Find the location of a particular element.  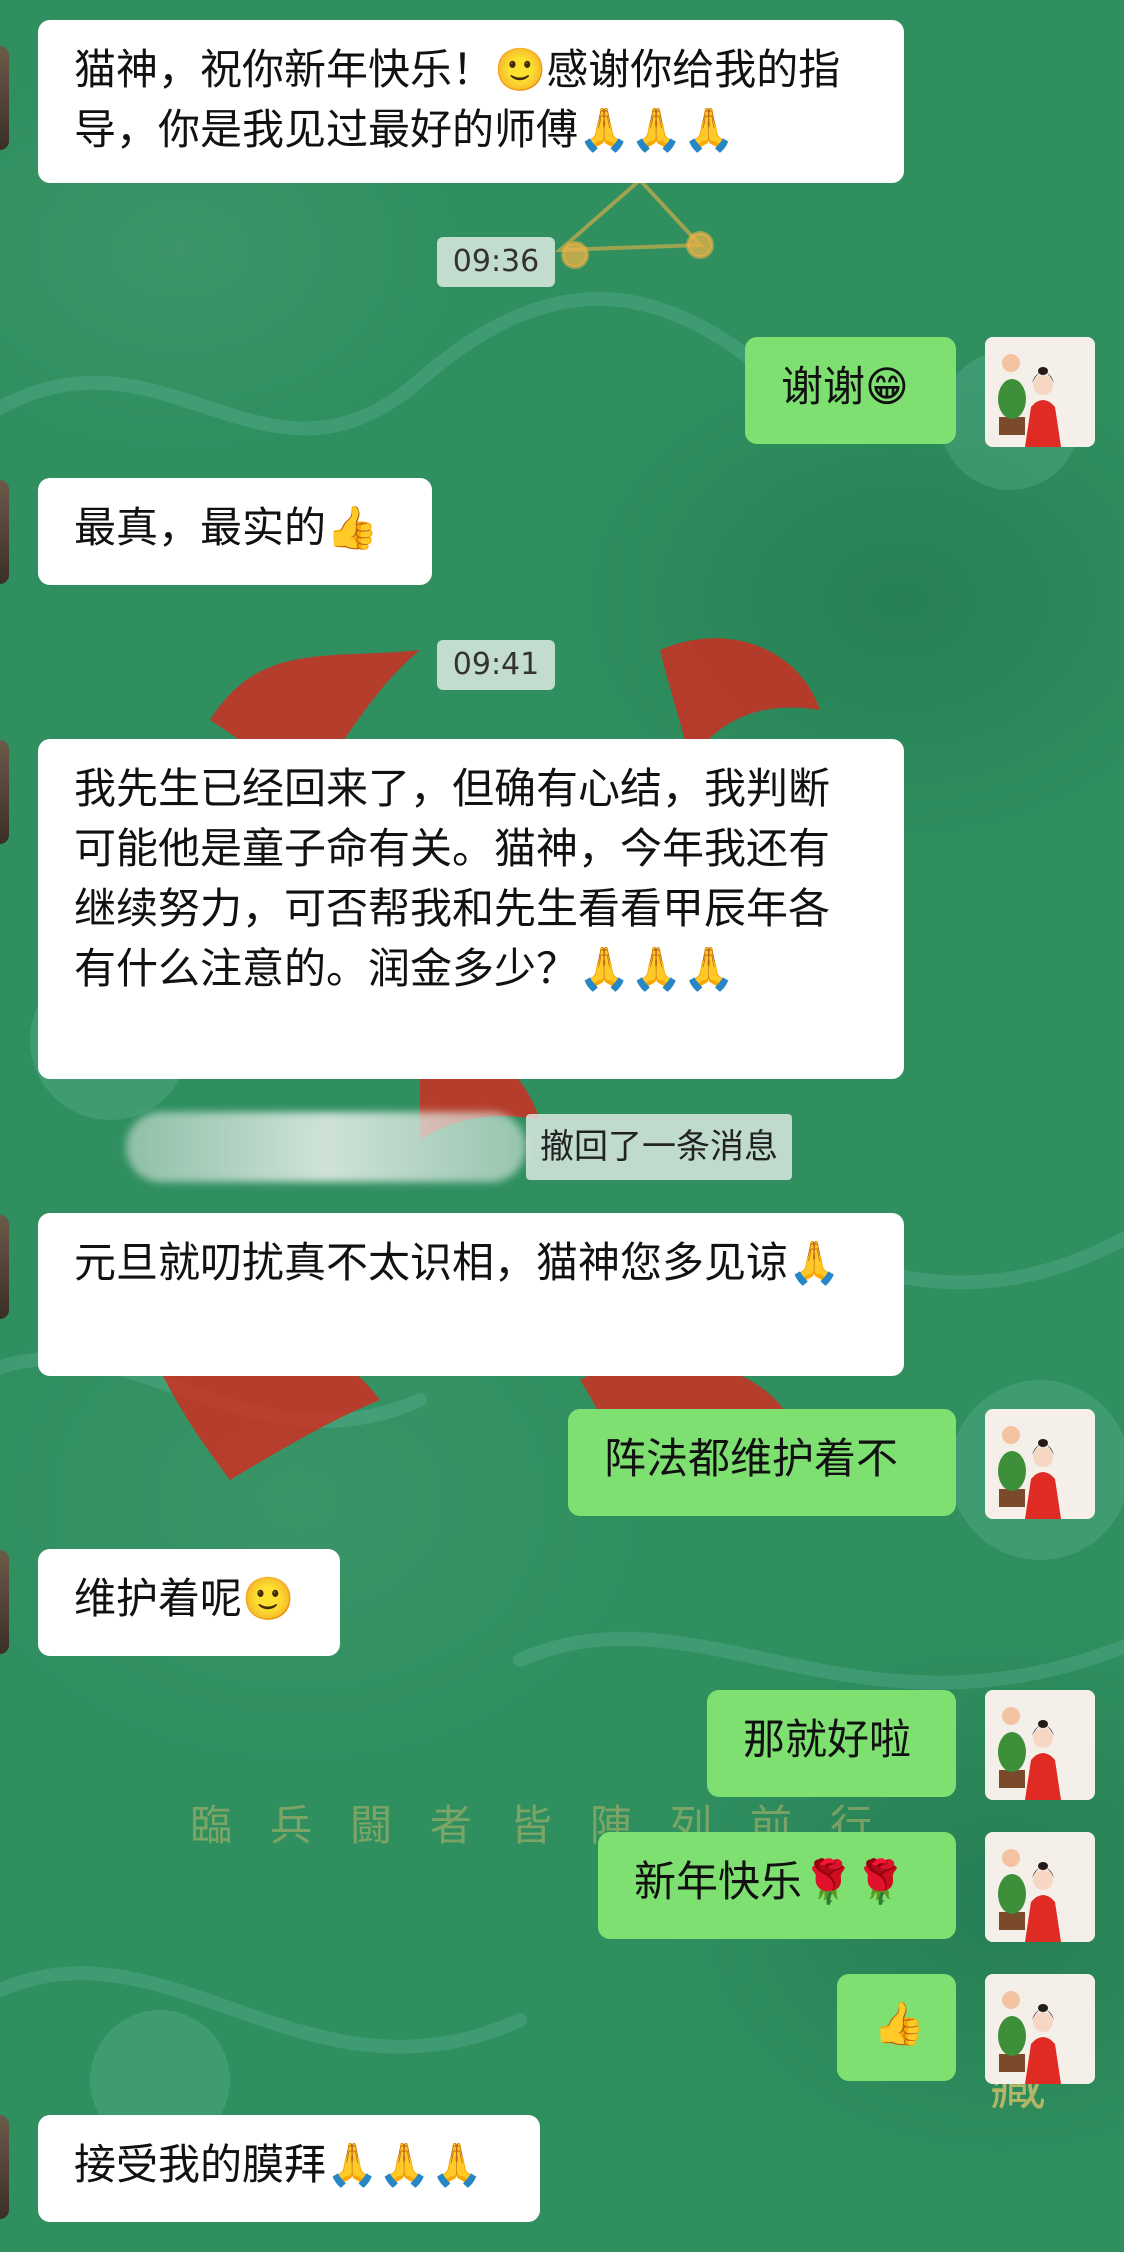

timestamp: 09:41 is located at coordinates (496, 665).